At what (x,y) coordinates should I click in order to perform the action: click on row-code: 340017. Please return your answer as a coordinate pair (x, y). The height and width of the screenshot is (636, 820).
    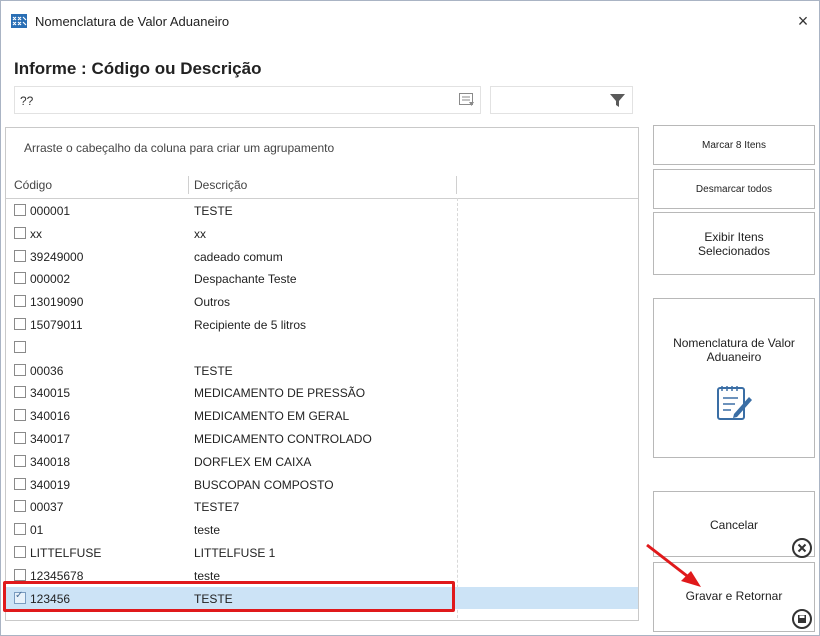
    Looking at the image, I should click on (50, 438).